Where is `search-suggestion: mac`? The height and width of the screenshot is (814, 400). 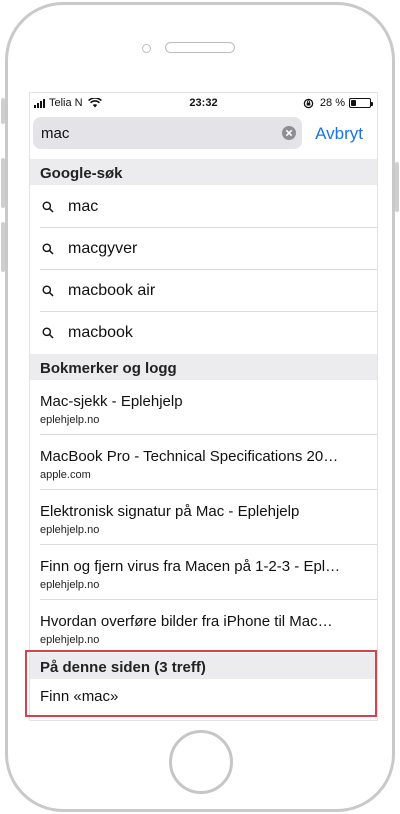
search-suggestion: mac is located at coordinates (203, 206).